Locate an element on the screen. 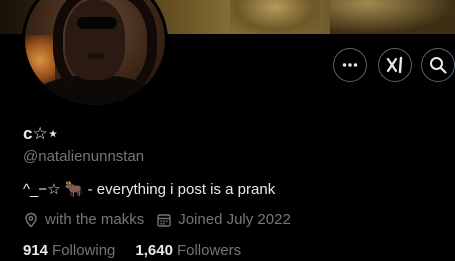 The width and height of the screenshot is (455, 261). calendar-icon is located at coordinates (164, 220).